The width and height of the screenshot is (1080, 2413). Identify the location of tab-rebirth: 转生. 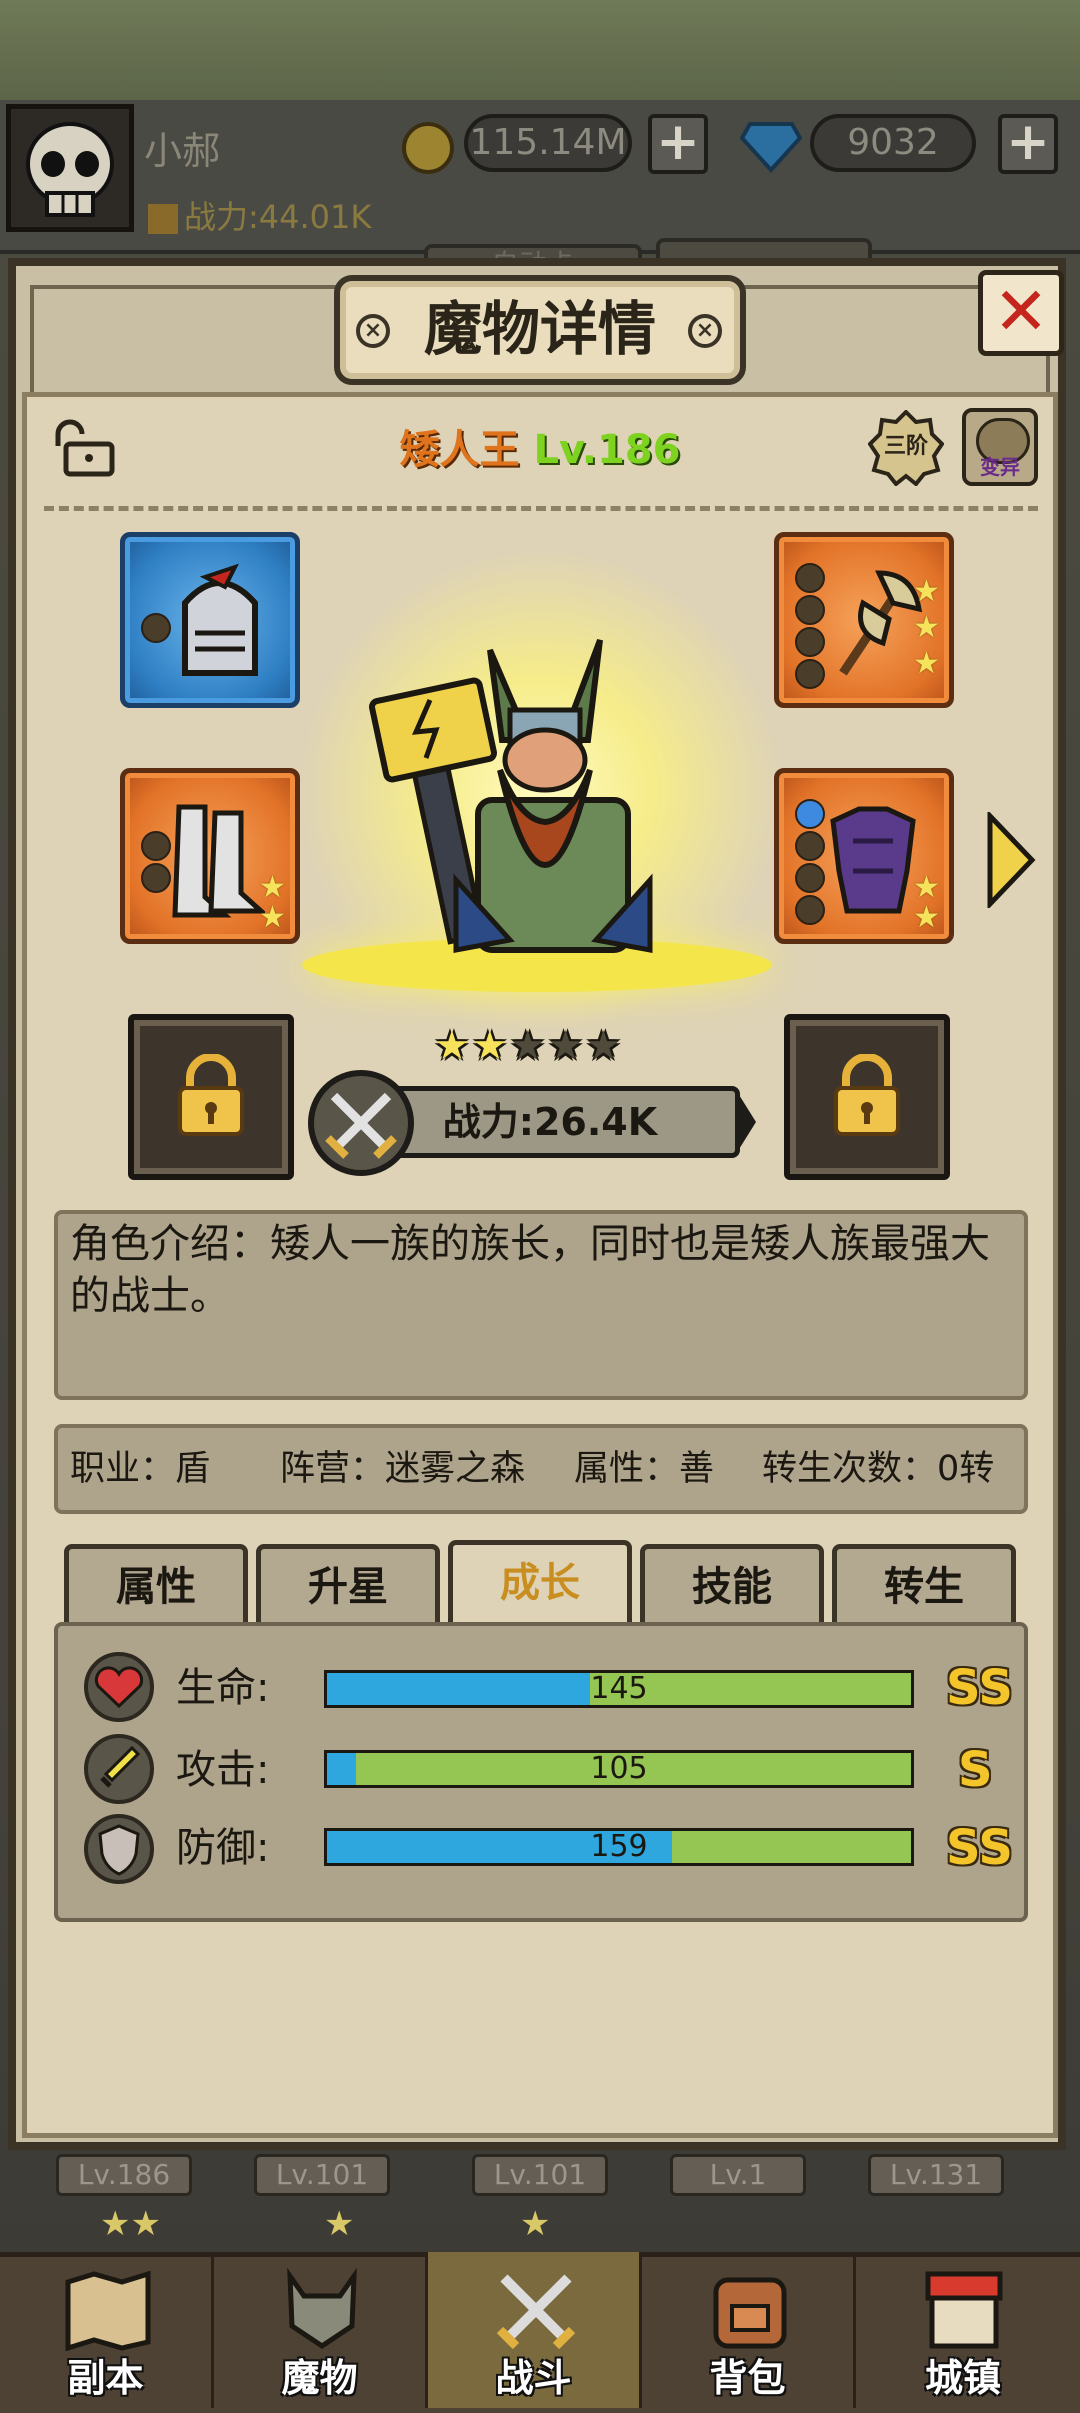
(924, 1585).